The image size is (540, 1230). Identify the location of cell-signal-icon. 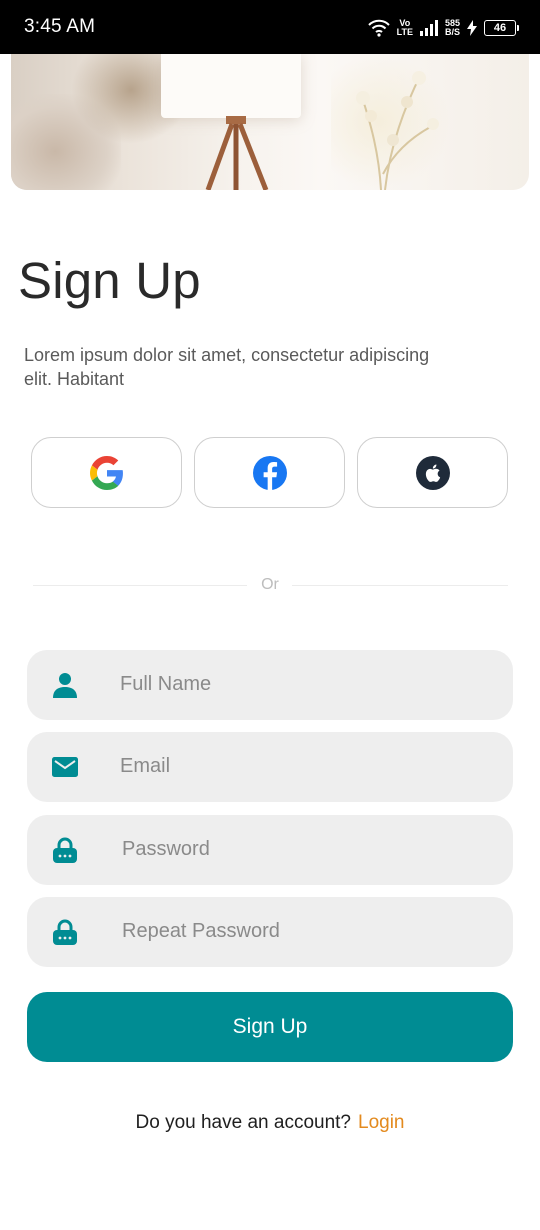
(428, 28).